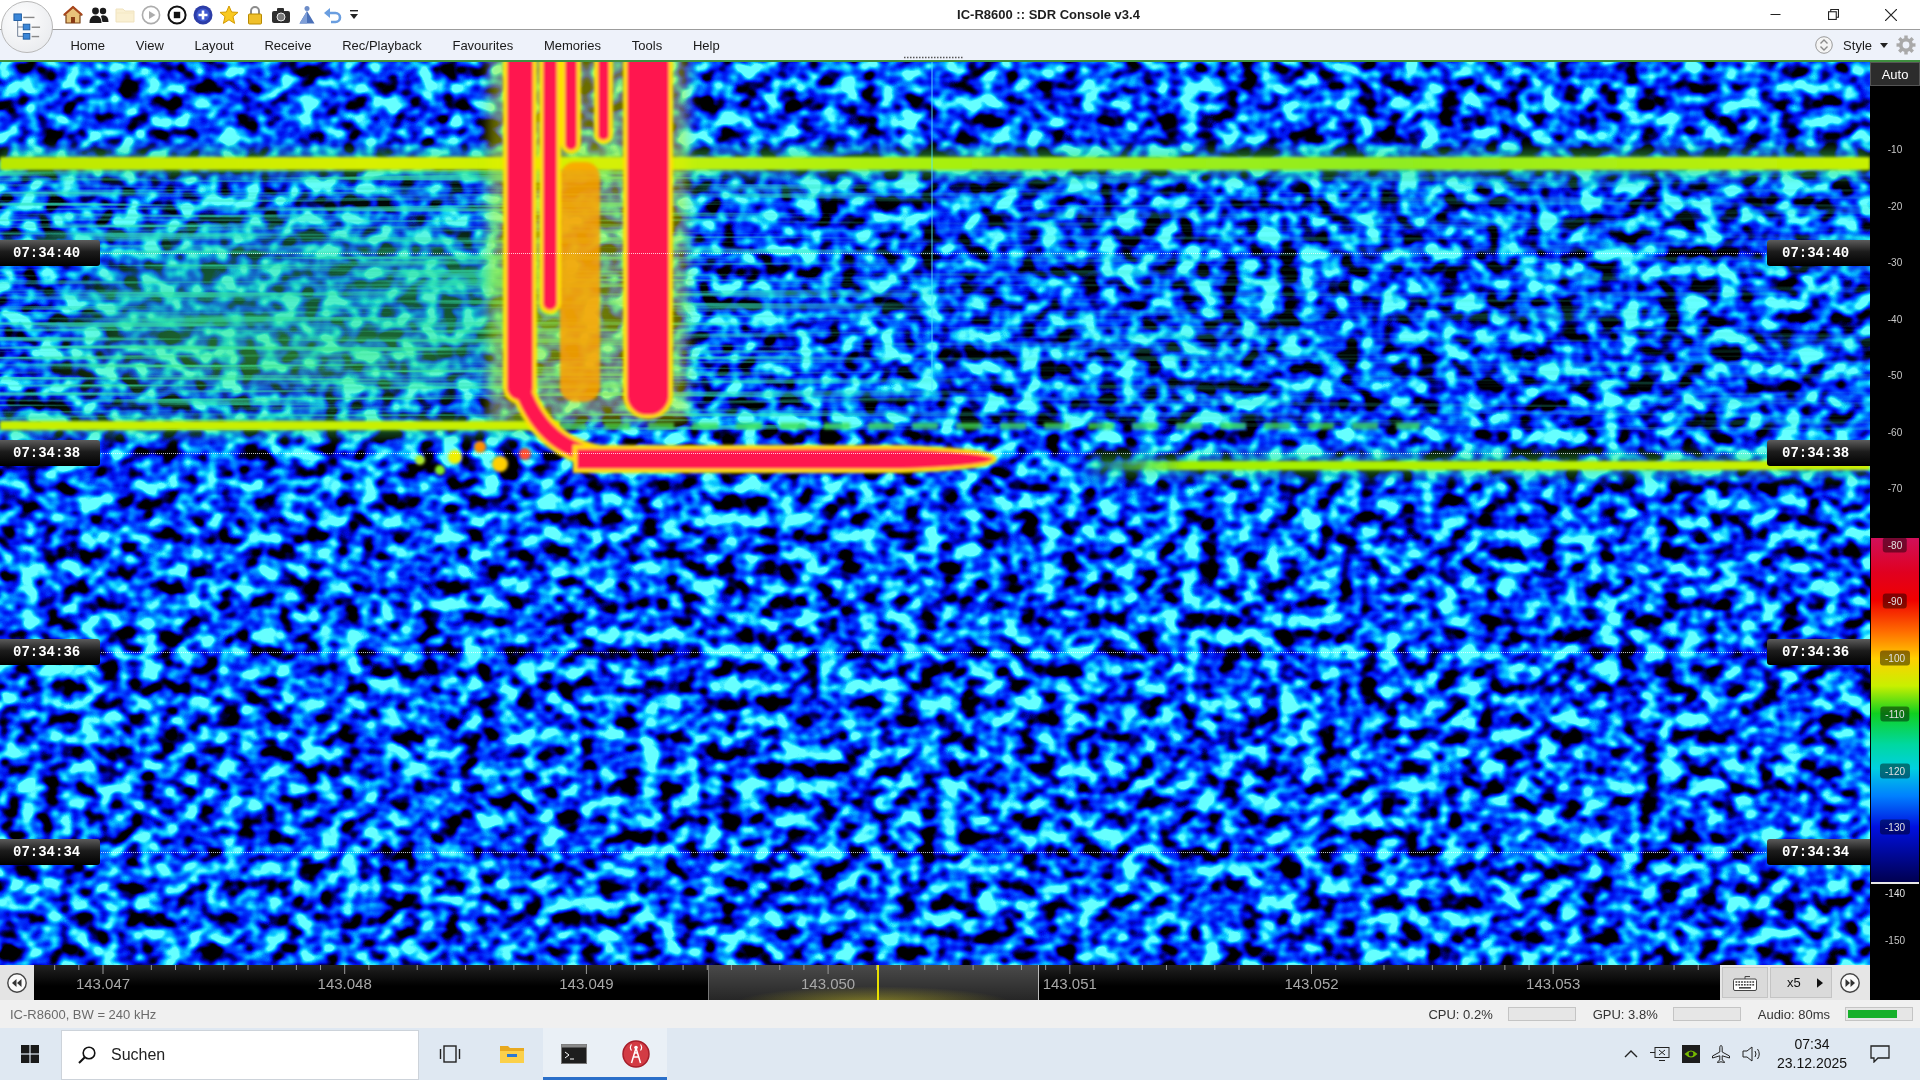 This screenshot has width=1920, height=1080. I want to click on zoom-button: x5, so click(1801, 982).